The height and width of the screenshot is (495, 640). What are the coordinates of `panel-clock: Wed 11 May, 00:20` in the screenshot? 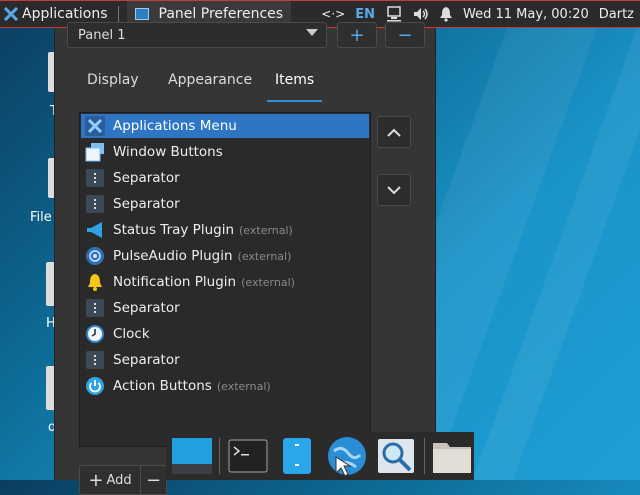 It's located at (526, 14).